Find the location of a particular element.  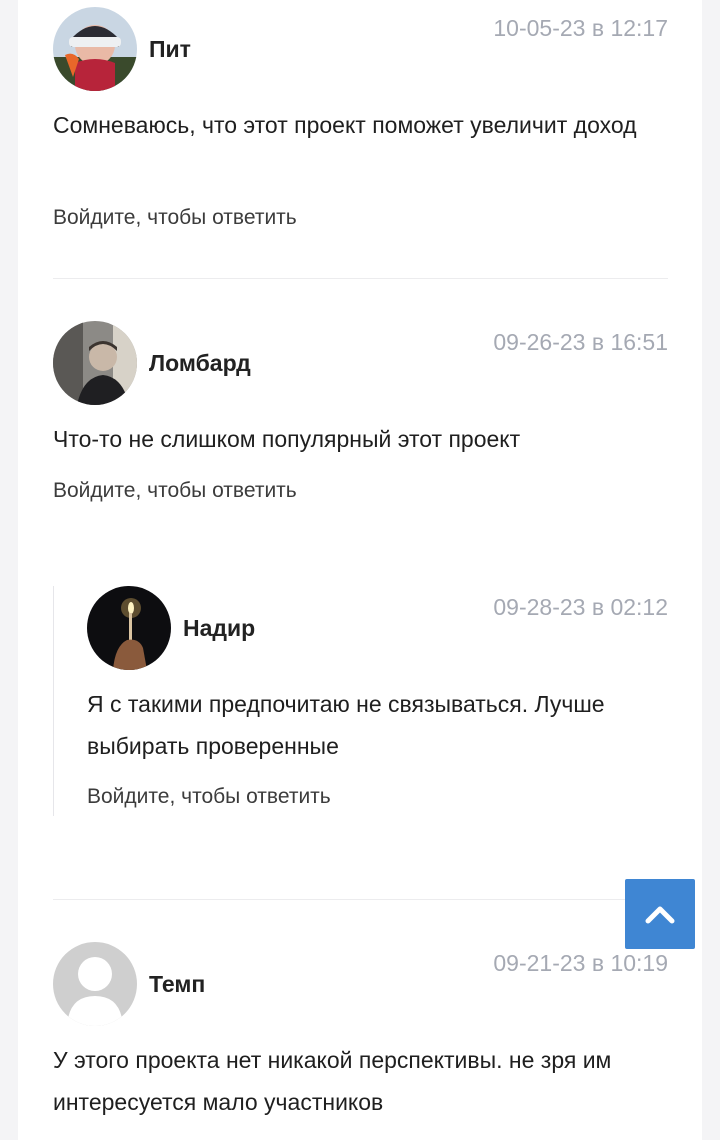

comment-text: Что-то не слишком популярный этот проект is located at coordinates (287, 439).